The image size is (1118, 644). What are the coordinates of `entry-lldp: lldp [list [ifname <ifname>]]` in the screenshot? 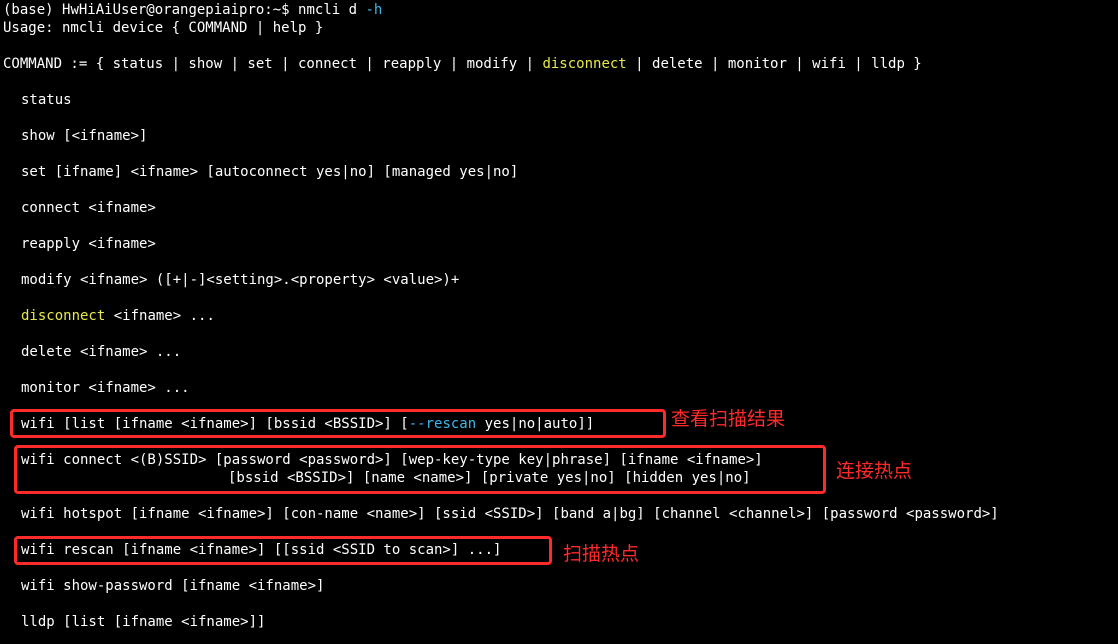 It's located at (143, 622).